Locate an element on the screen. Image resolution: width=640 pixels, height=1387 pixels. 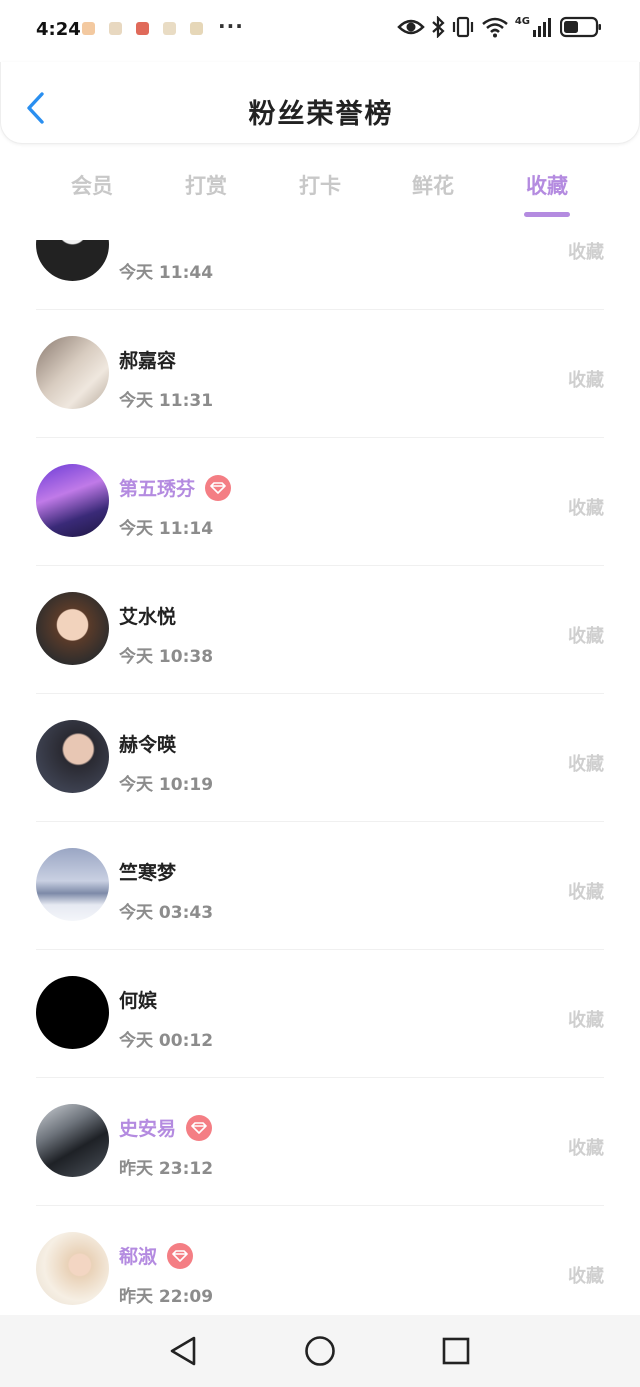
timestamp: 今天 03:43 is located at coordinates (166, 913).